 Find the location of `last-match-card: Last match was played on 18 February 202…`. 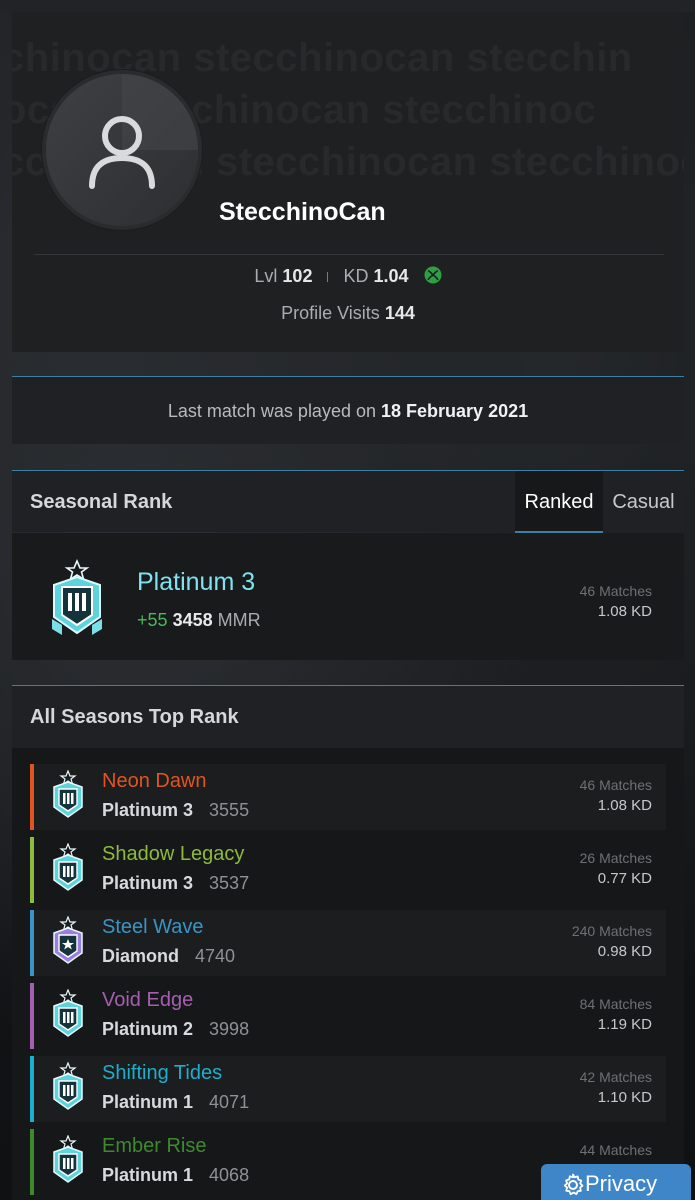

last-match-card: Last match was played on 18 February 202… is located at coordinates (348, 410).